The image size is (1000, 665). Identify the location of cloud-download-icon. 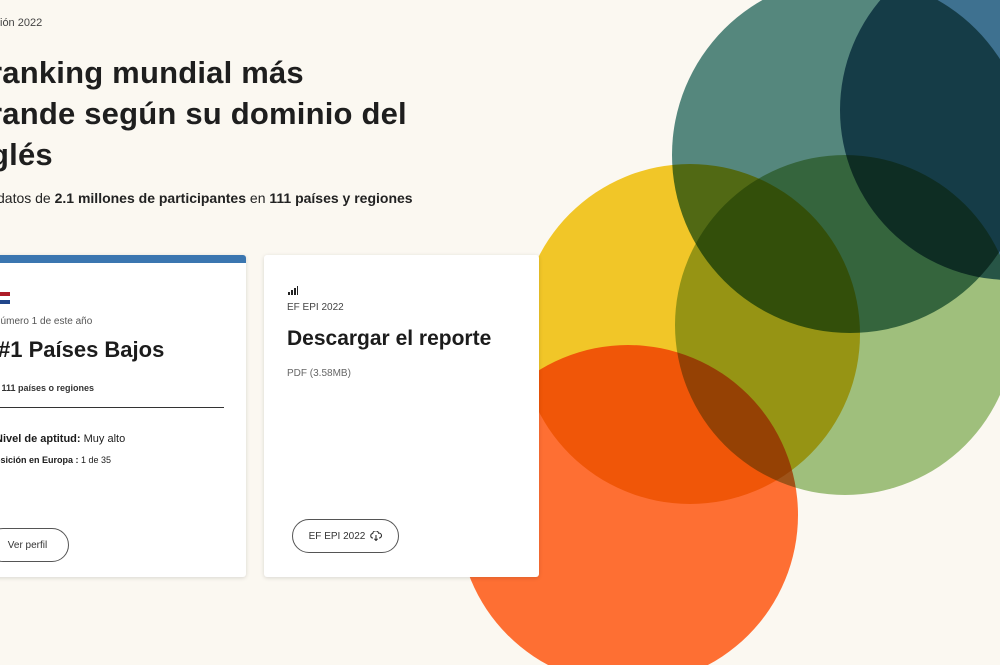
(376, 536).